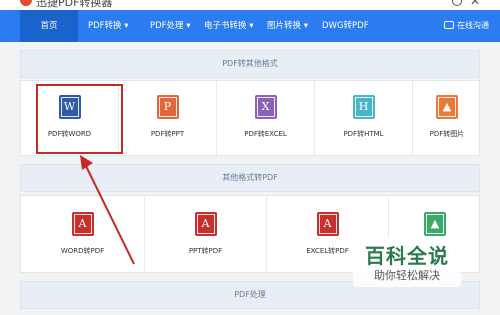  What do you see at coordinates (407, 275) in the screenshot?
I see `watermark-subtitle: 助你轻松解决` at bounding box center [407, 275].